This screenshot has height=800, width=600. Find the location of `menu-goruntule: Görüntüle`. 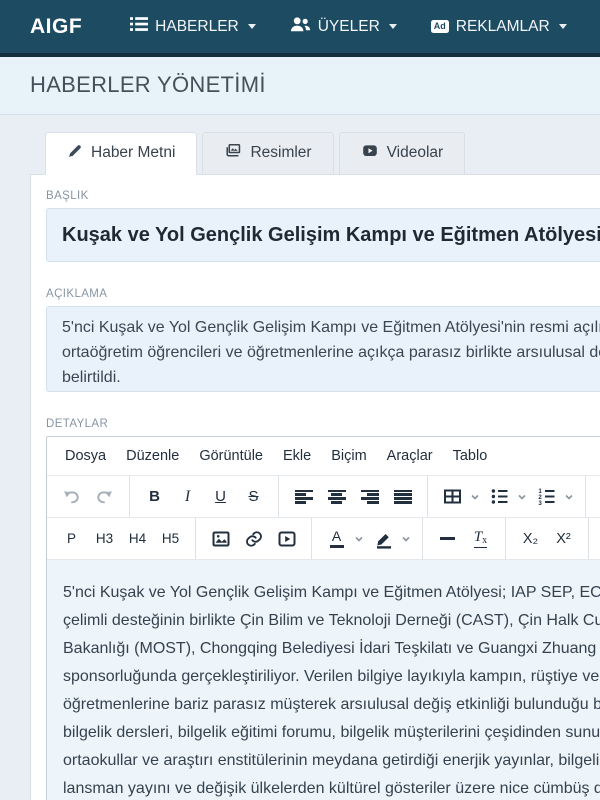

menu-goruntule: Görüntüle is located at coordinates (231, 456).